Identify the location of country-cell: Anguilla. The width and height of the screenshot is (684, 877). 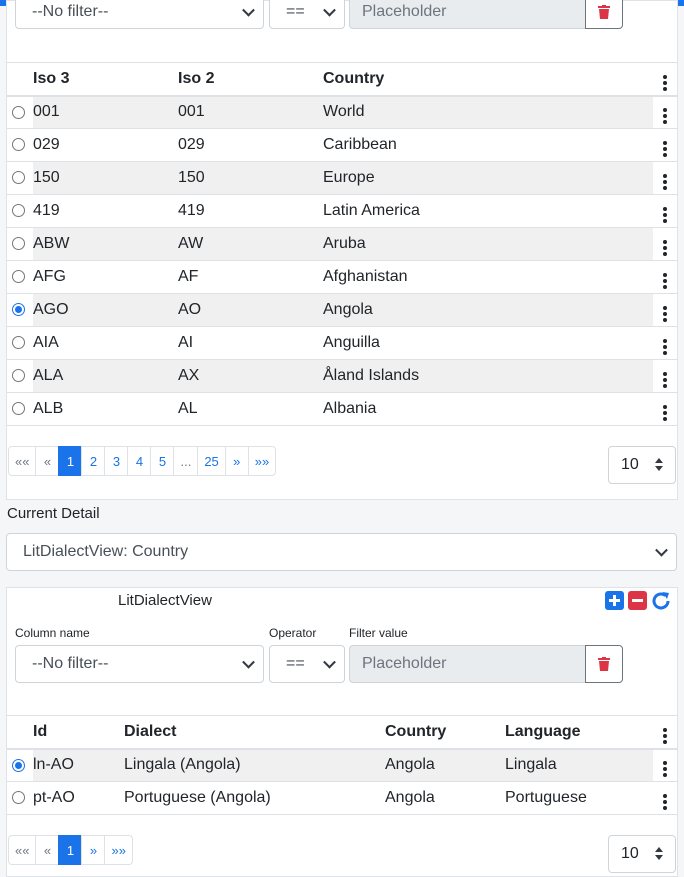
(488, 343).